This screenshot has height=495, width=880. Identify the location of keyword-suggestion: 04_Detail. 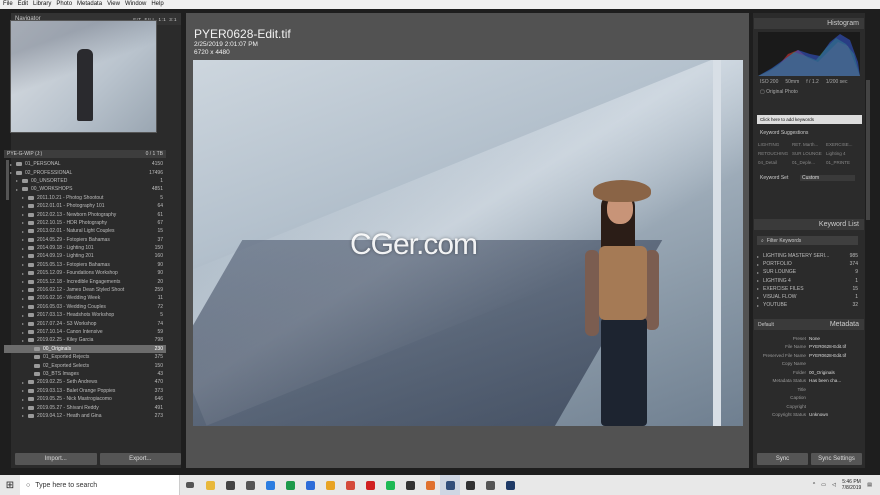
(775, 164).